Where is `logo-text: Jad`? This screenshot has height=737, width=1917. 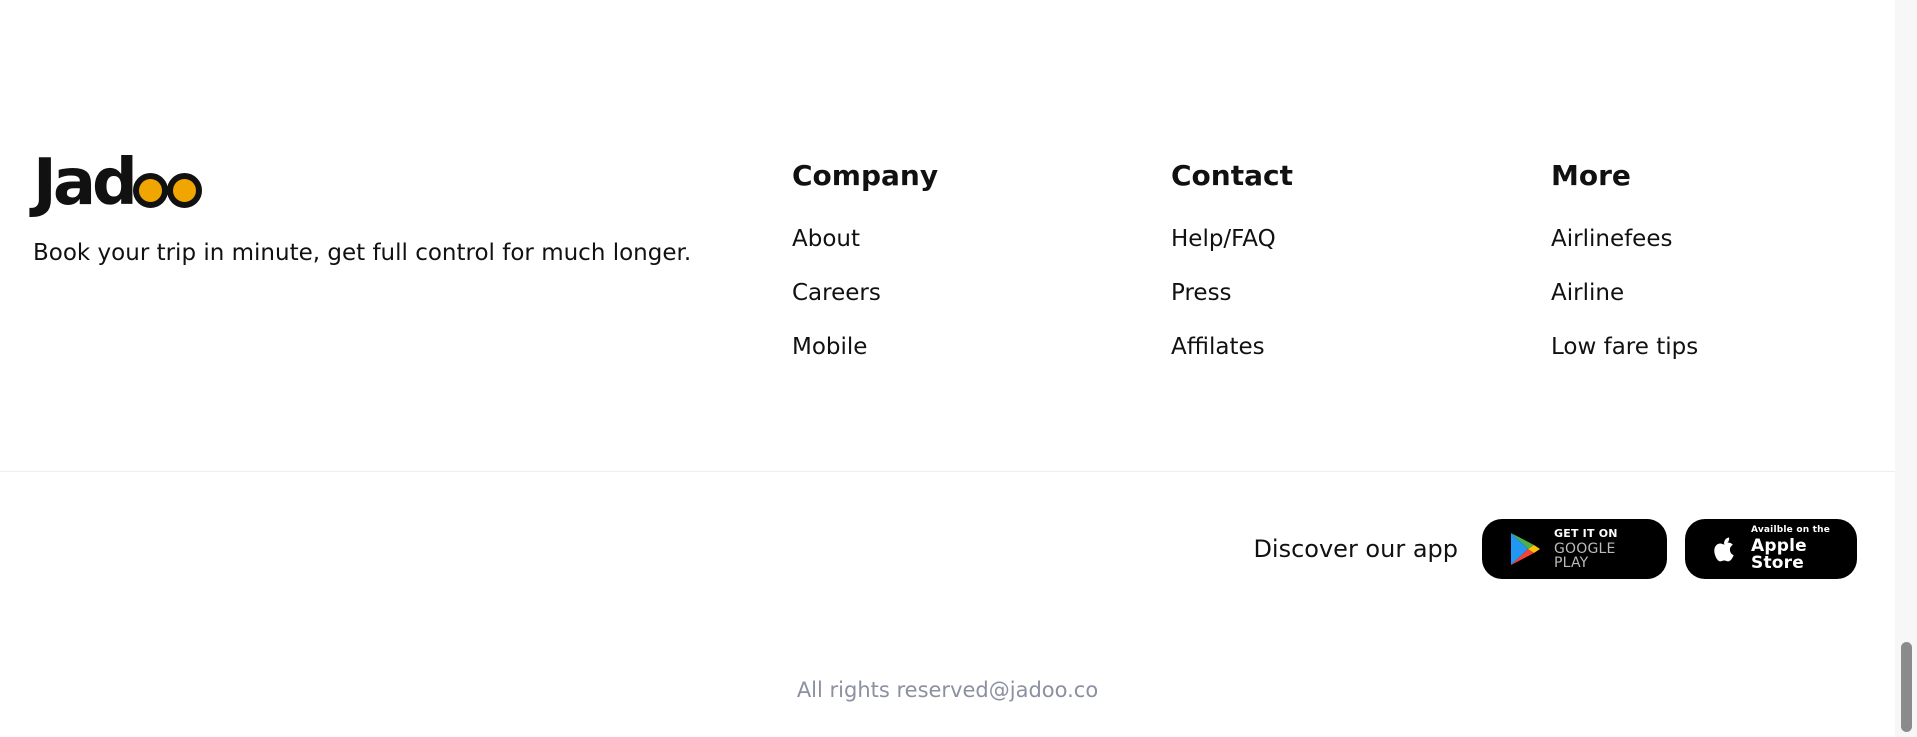 logo-text: Jad is located at coordinates (85, 183).